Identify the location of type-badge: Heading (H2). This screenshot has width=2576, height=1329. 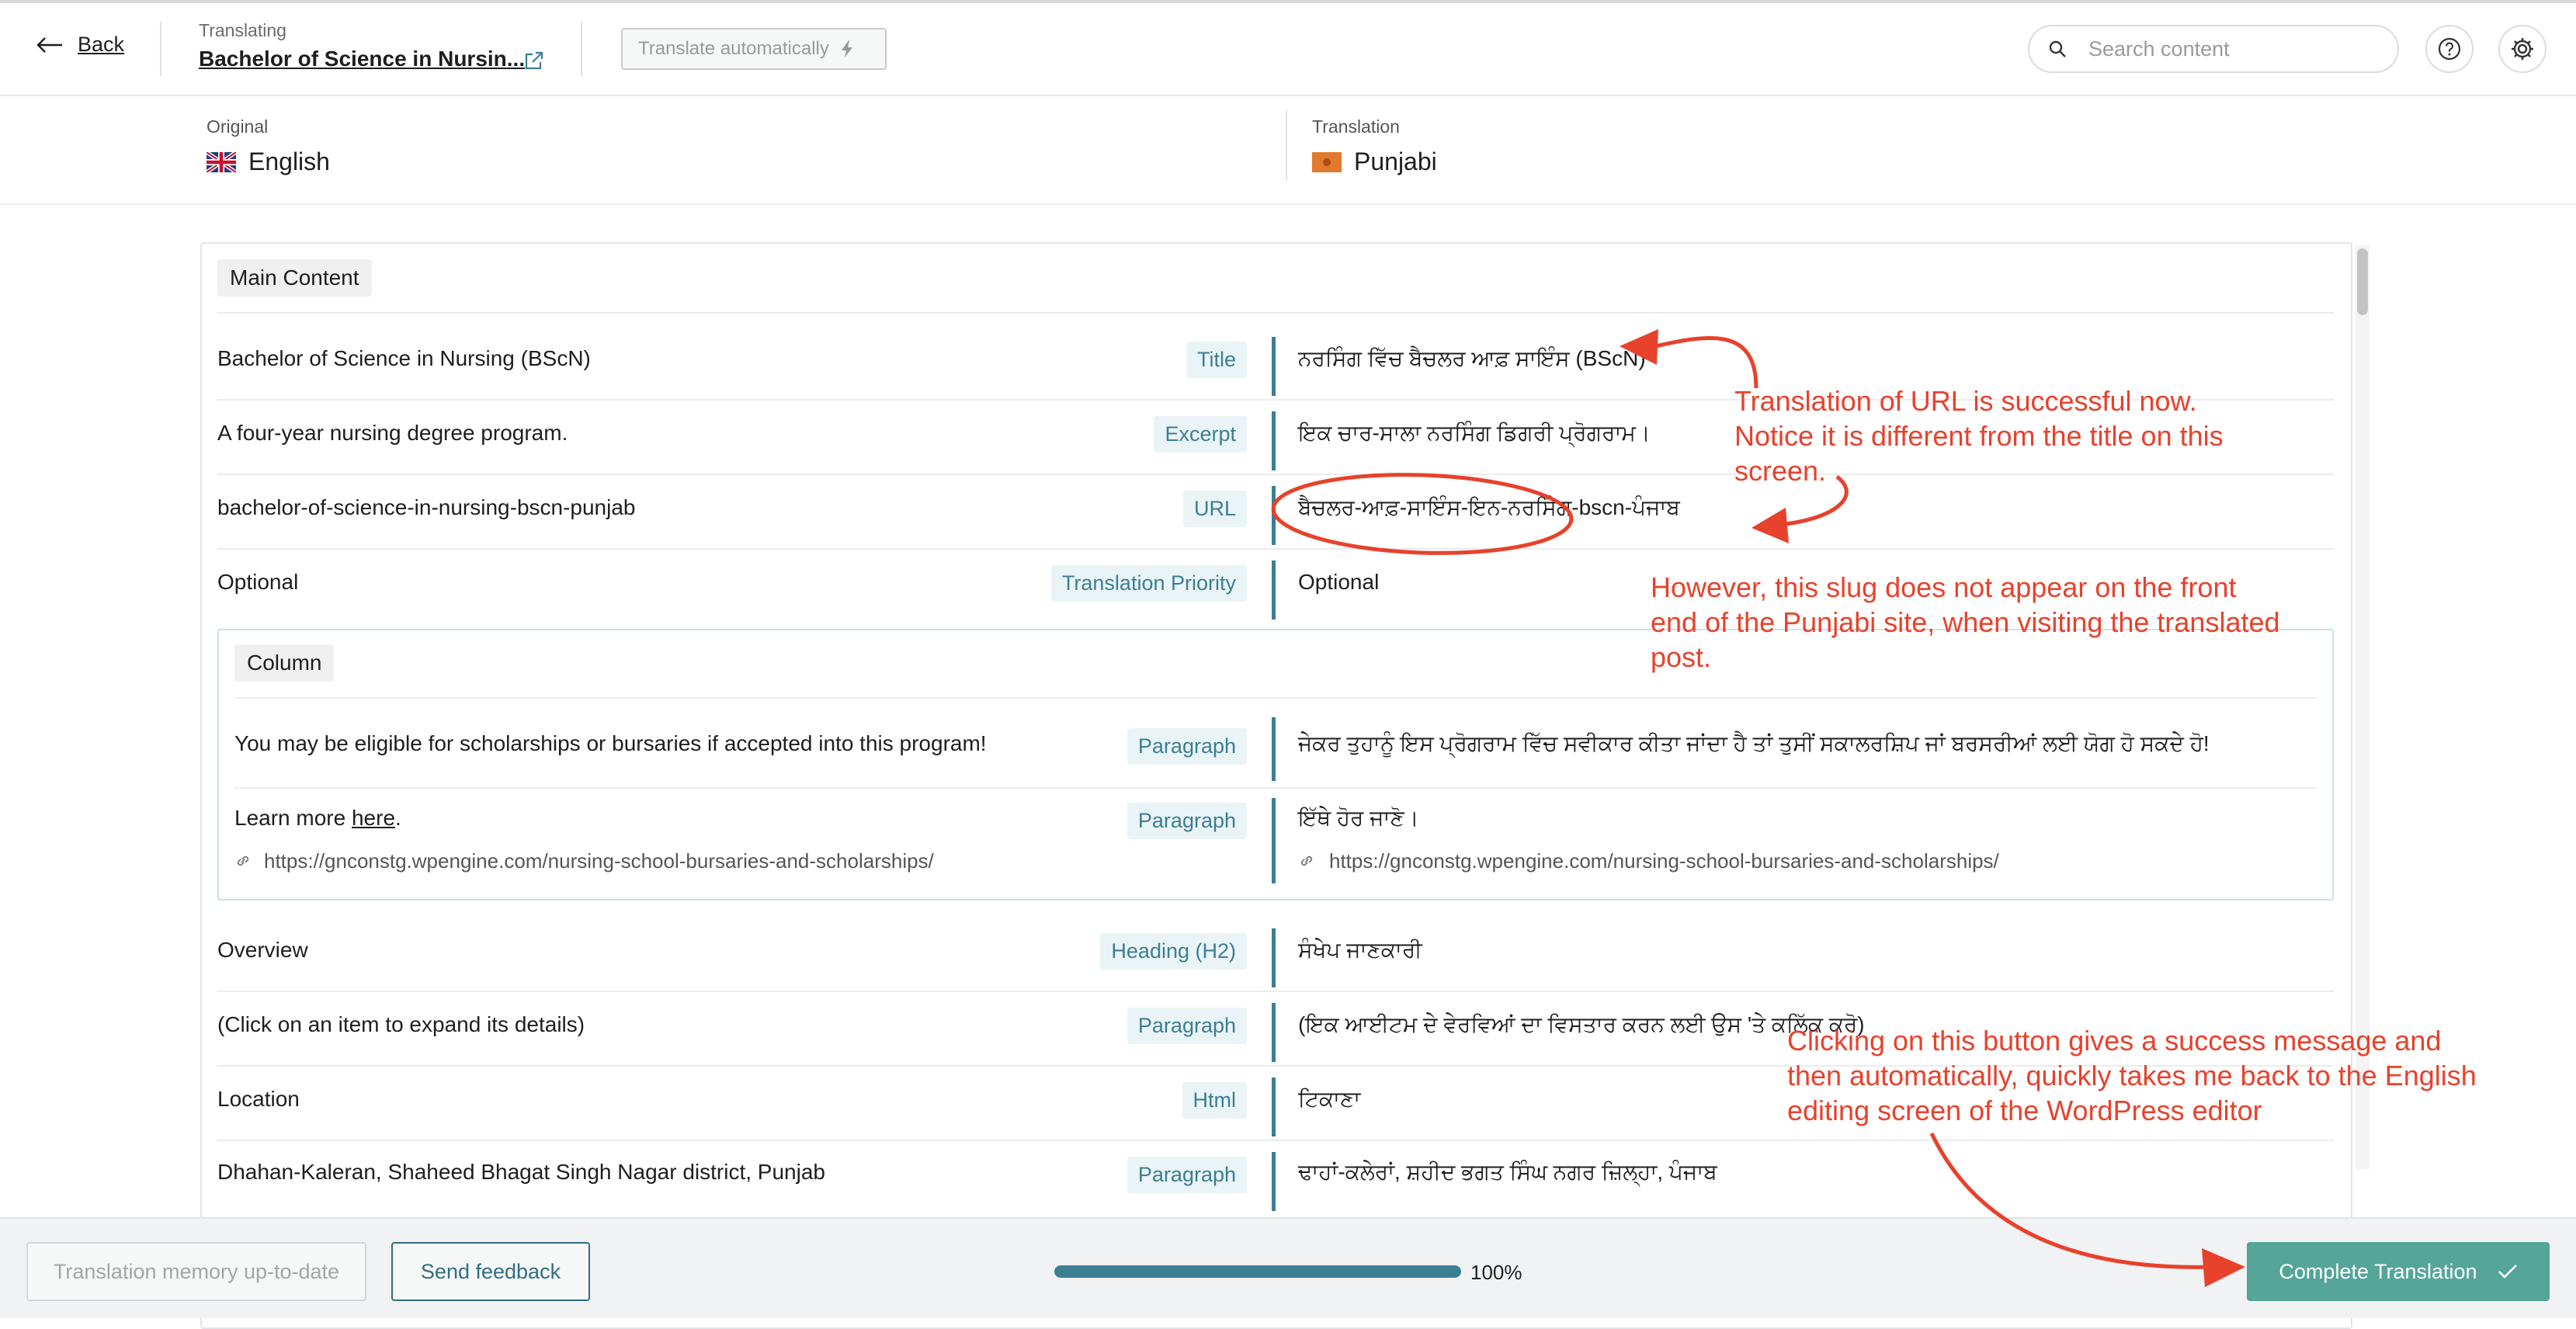
(1173, 951).